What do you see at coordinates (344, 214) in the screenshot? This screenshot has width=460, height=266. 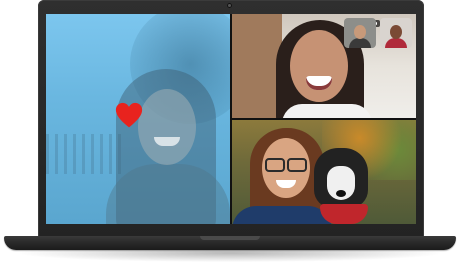 I see `dog-bandana` at bounding box center [344, 214].